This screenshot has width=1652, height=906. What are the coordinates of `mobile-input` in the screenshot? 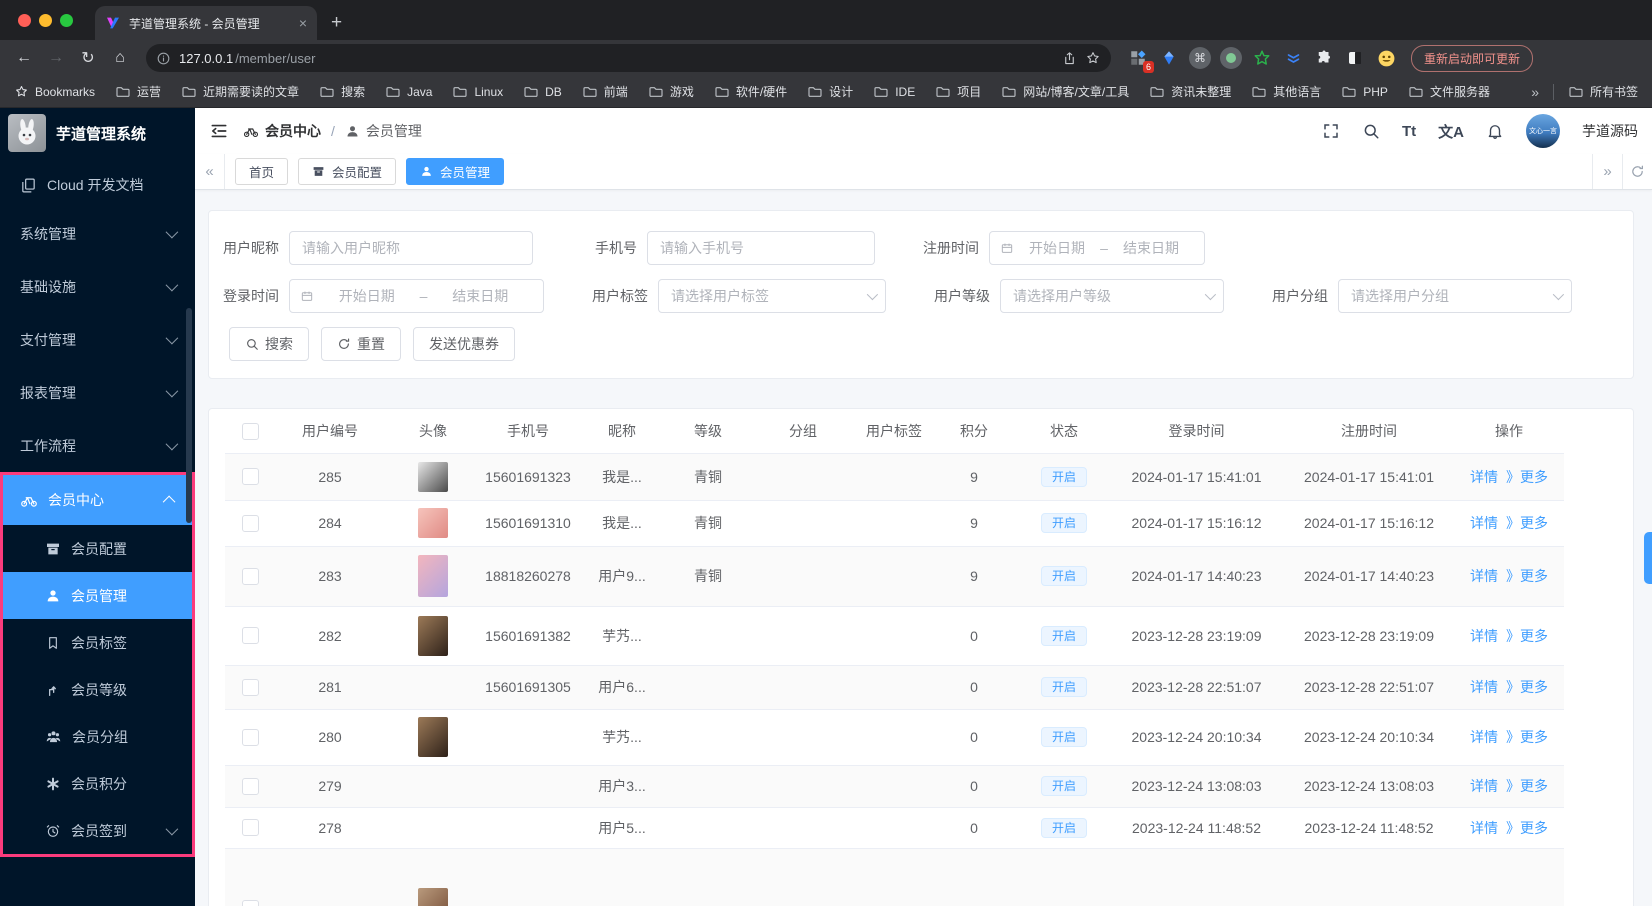 It's located at (761, 248).